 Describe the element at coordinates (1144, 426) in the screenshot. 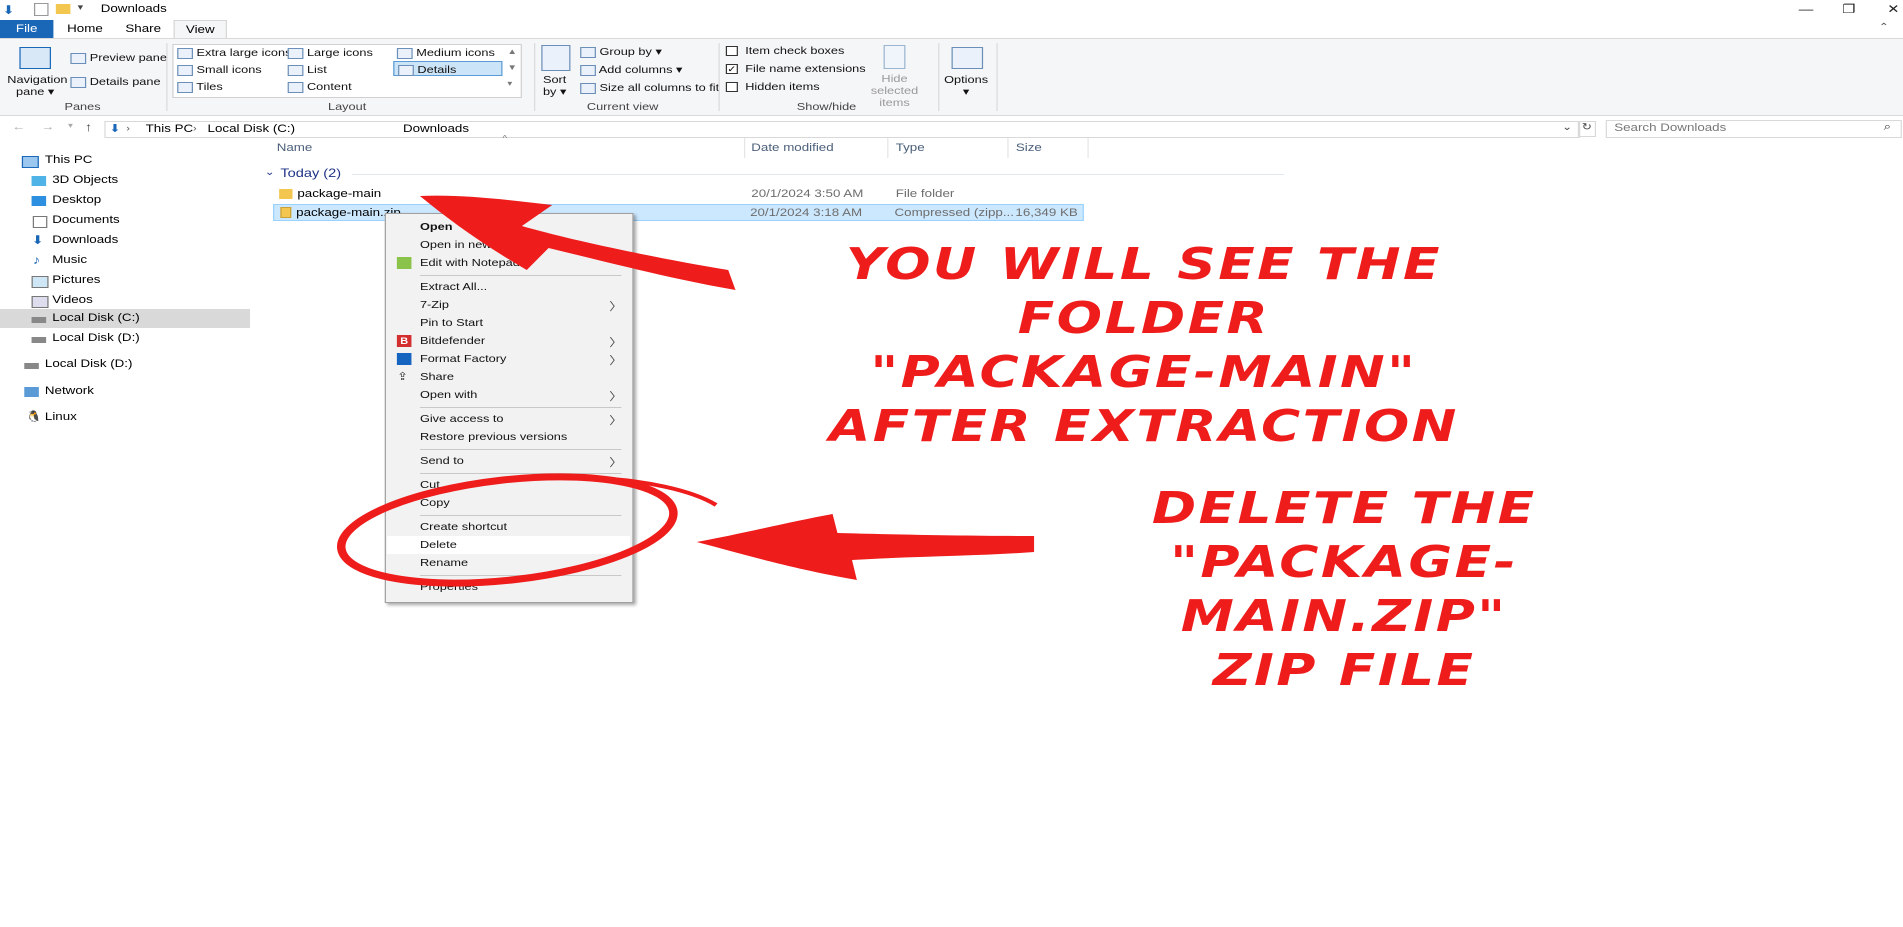

I see `annotation-line: AFTER EXTRACTION` at that location.